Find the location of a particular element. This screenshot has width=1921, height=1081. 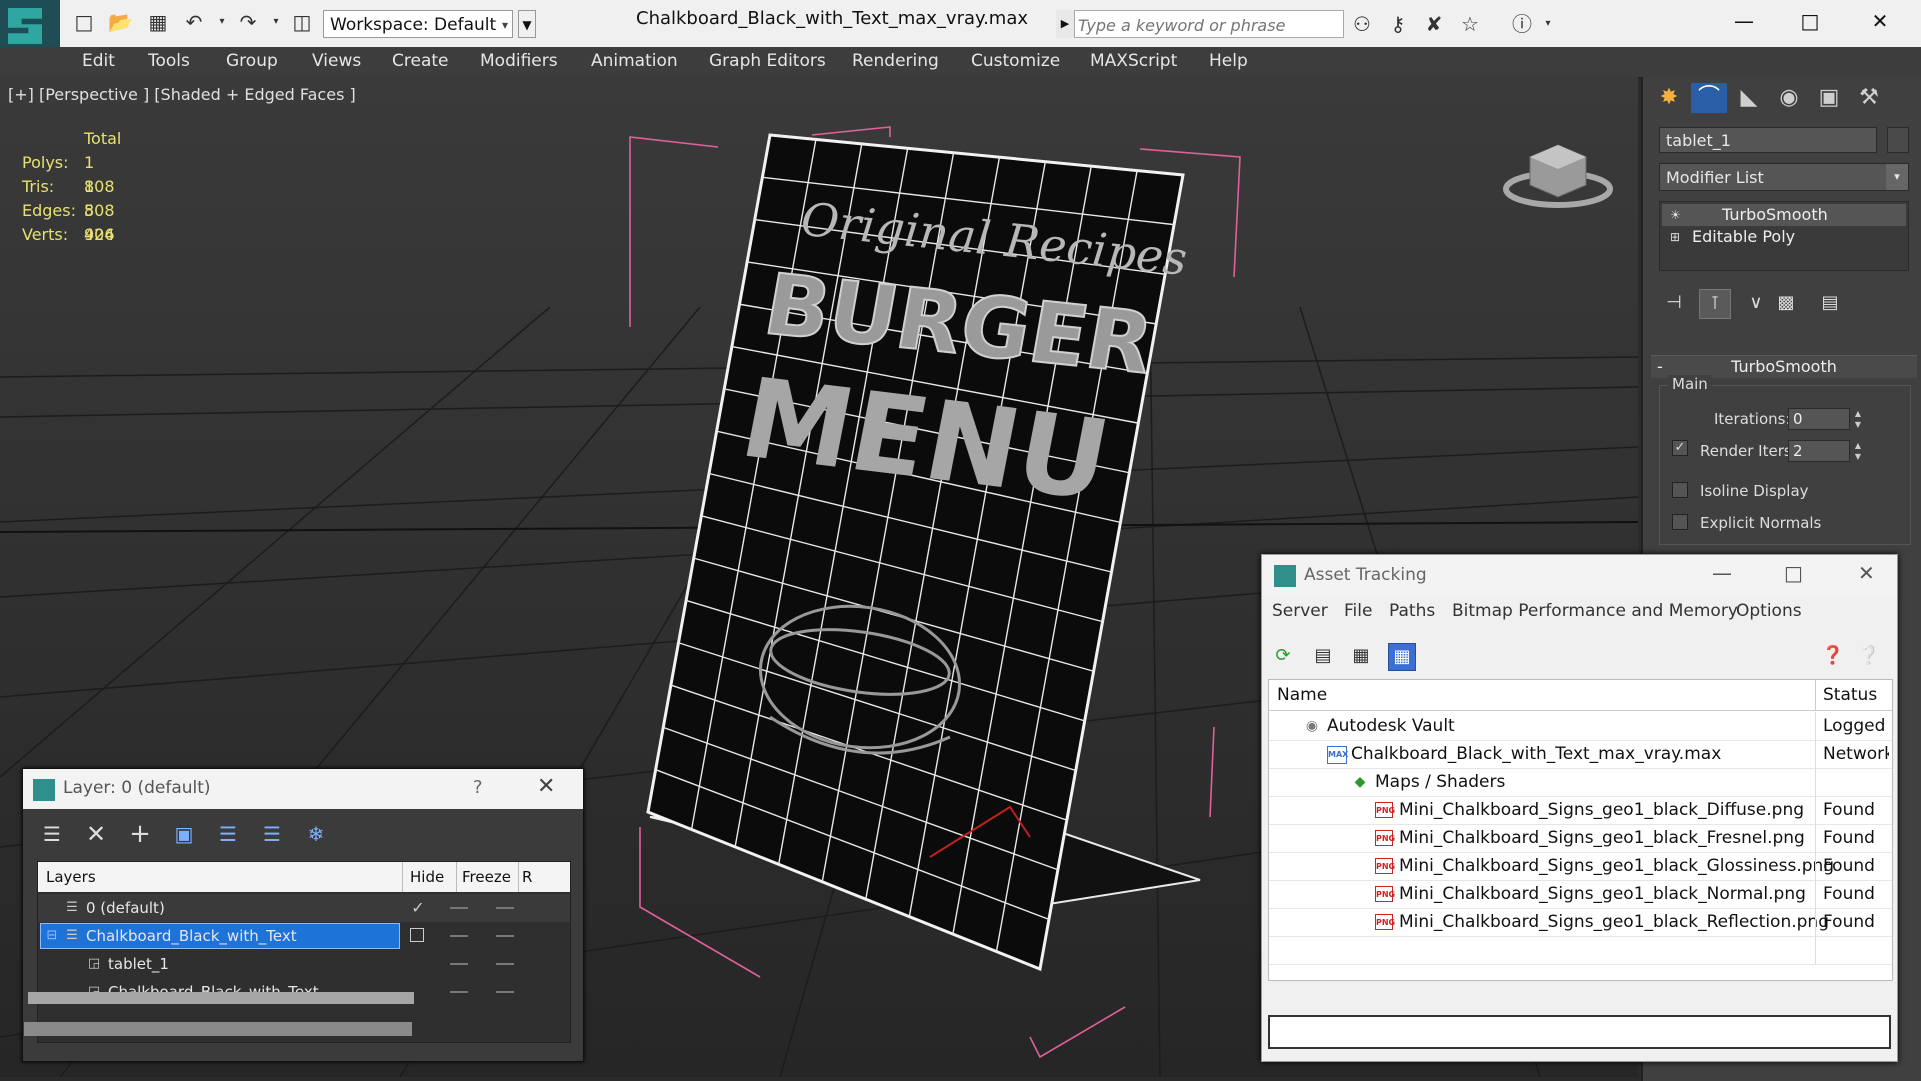

menu-edit: Edit is located at coordinates (98, 61).